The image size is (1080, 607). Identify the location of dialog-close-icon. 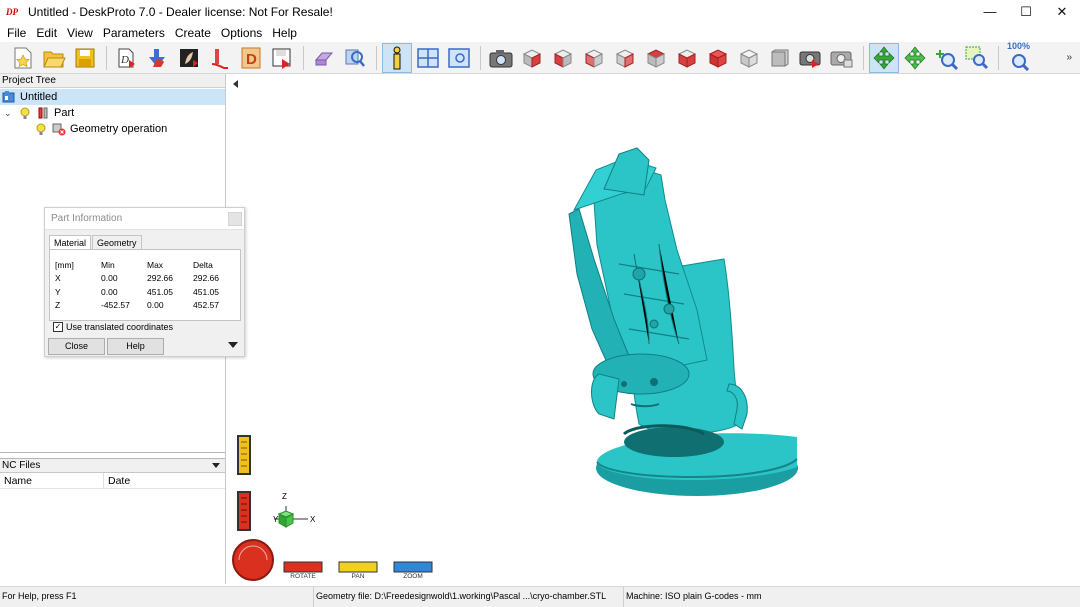
(235, 219).